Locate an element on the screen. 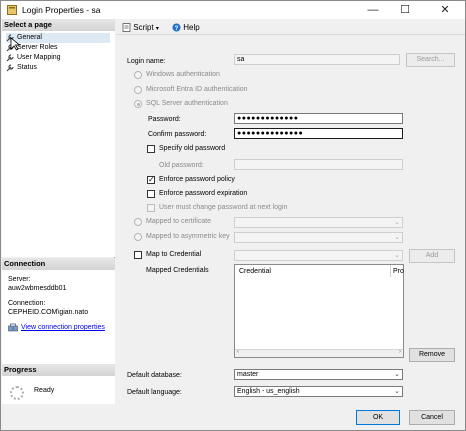 This screenshot has width=466, height=431. confirm-password-field: ●●●●●●●●●●●●●● is located at coordinates (318, 133).